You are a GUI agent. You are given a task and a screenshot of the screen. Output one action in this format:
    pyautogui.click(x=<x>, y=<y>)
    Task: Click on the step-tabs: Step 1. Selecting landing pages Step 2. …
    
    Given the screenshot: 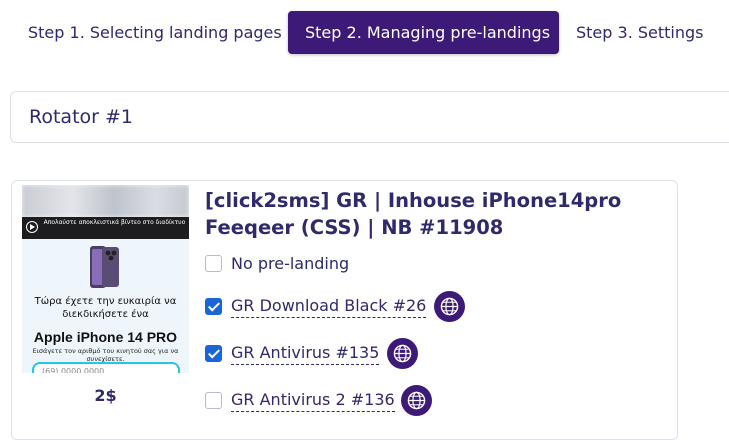 What is the action you would take?
    pyautogui.click(x=364, y=32)
    